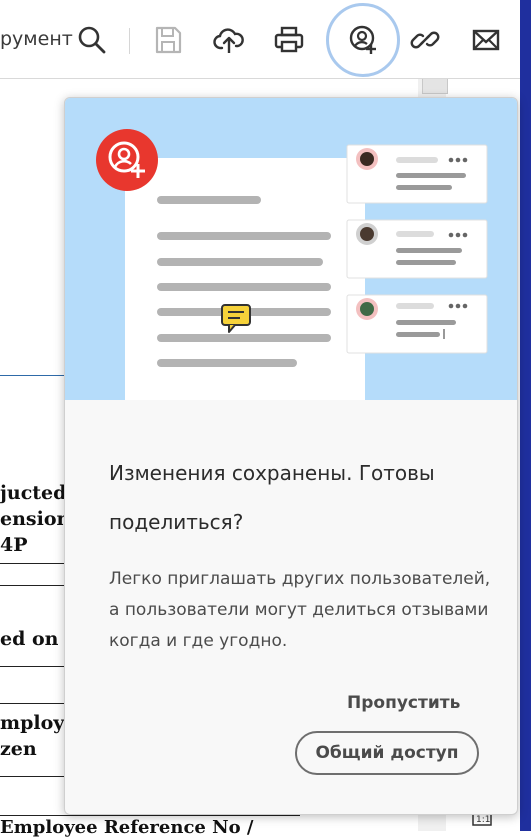  I want to click on doc-text-line: ed on, so click(29, 639).